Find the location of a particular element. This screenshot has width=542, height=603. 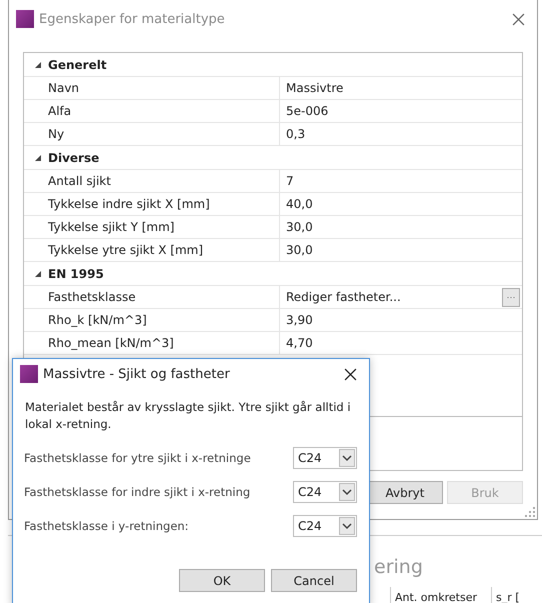

window-title: Massivtre - Sjikt og fastheter is located at coordinates (137, 374).